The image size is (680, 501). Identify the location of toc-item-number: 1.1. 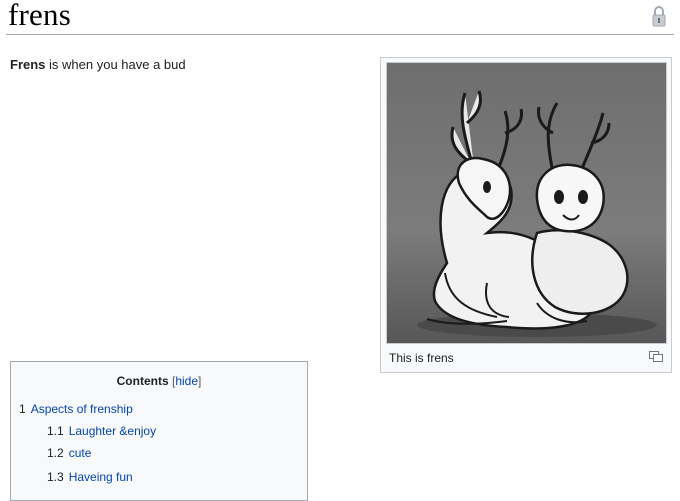
(55, 431).